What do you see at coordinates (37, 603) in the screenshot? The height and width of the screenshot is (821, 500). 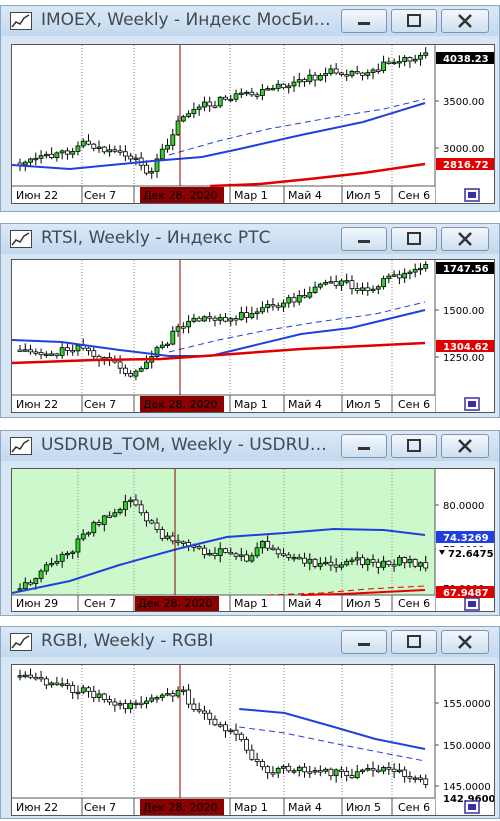 I see `time-axis-label: Июн 29` at bounding box center [37, 603].